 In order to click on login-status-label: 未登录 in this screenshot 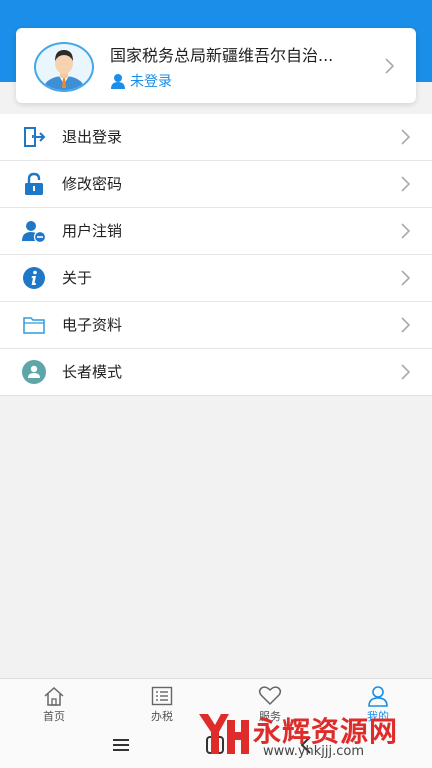, I will do `click(151, 82)`.